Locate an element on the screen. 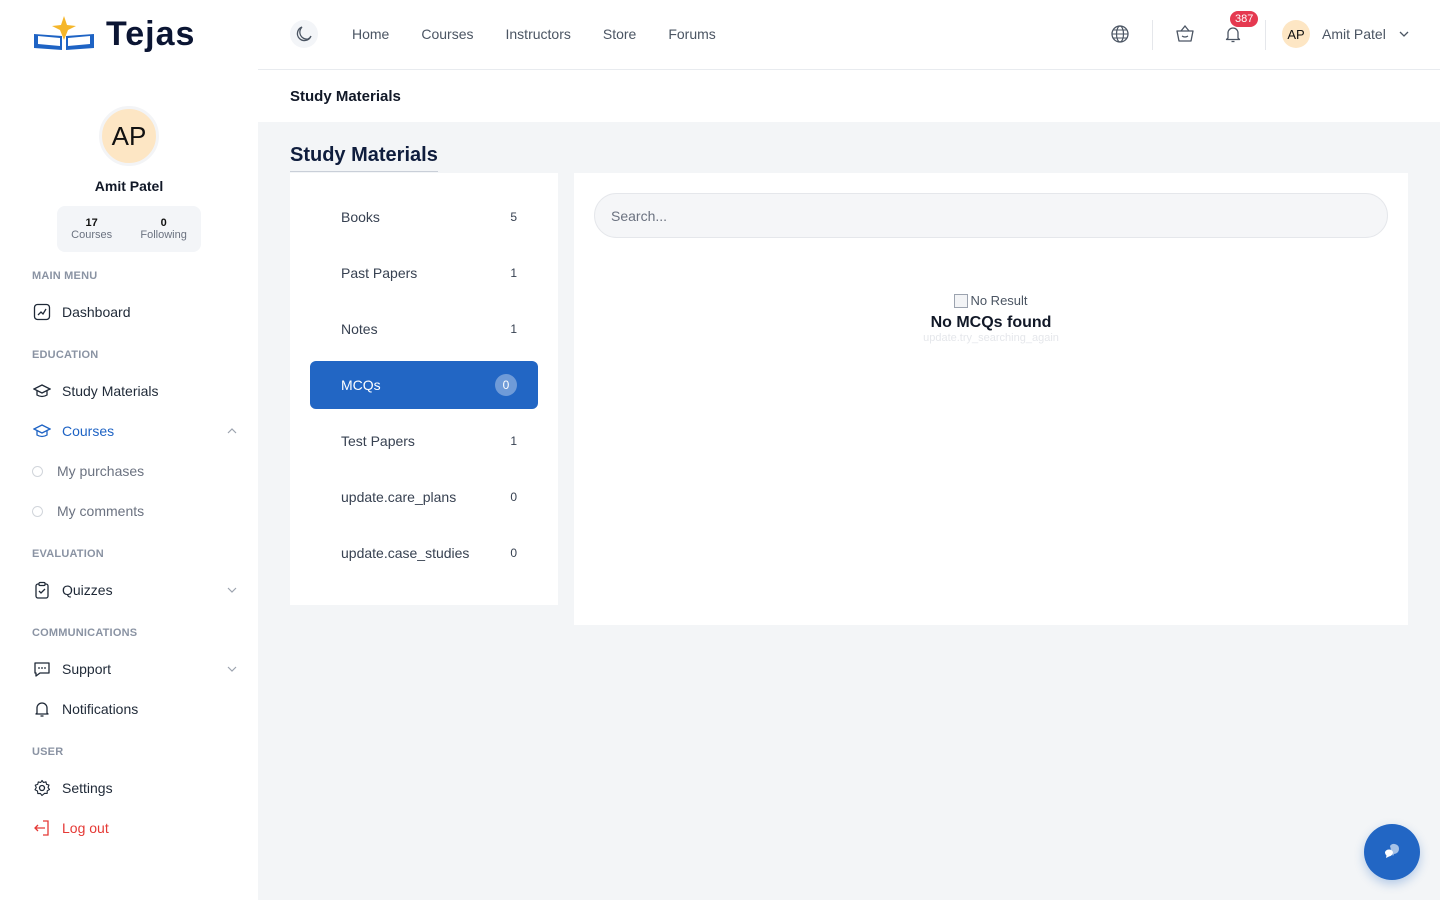 The image size is (1440, 900). profile-card: AP Amit Patel 17 Courses 0 Following is located at coordinates (129, 179).